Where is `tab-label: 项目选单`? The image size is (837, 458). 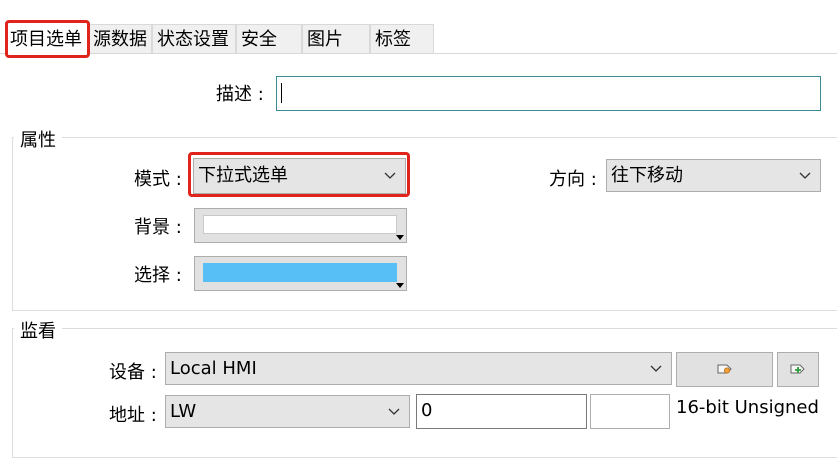
tab-label: 项目选单 is located at coordinates (46, 39).